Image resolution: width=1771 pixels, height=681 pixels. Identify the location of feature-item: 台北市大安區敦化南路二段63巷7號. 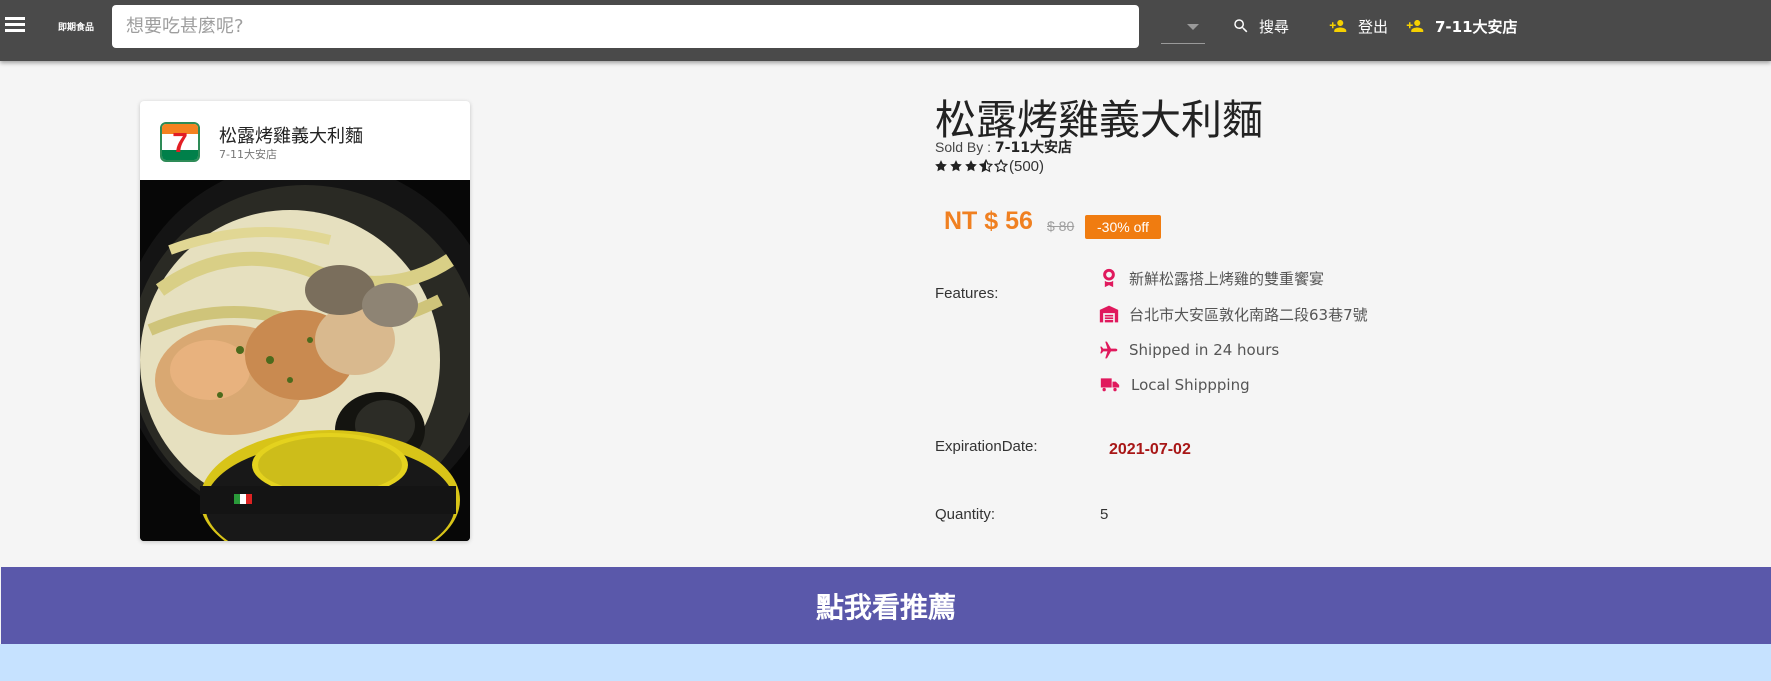
(1233, 314).